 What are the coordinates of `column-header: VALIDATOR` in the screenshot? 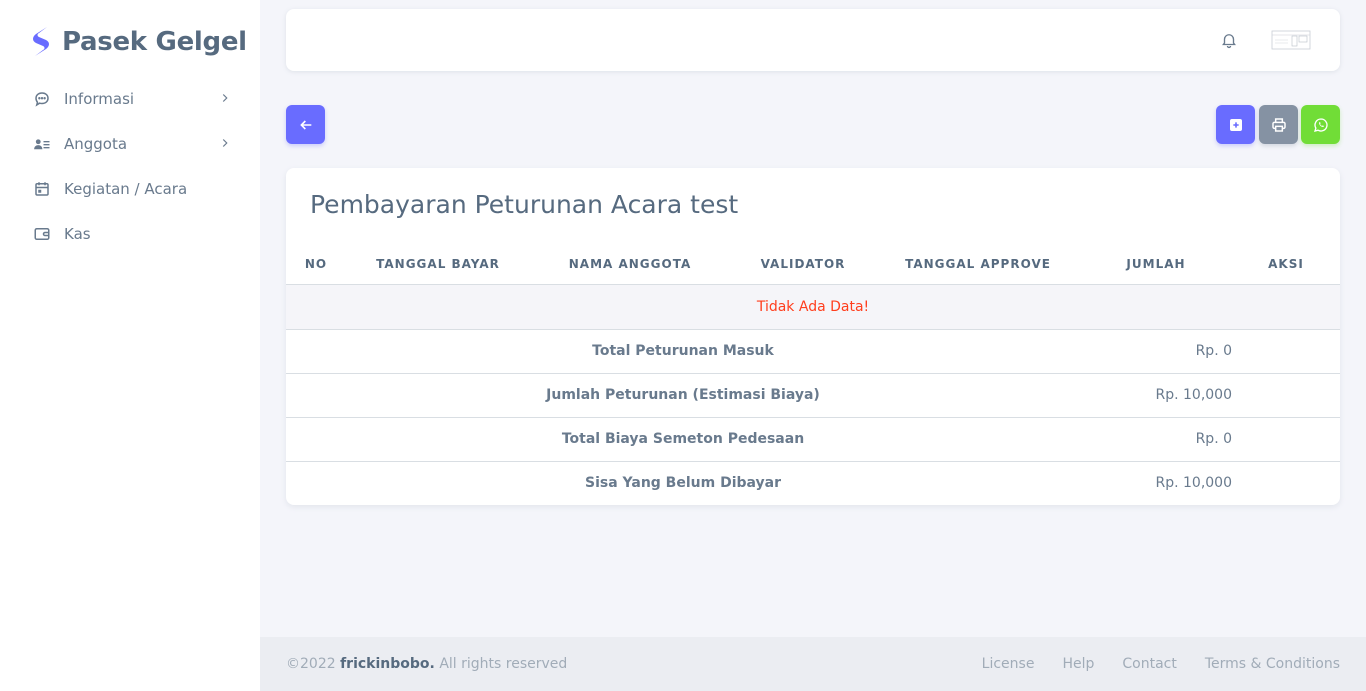 It's located at (803, 265).